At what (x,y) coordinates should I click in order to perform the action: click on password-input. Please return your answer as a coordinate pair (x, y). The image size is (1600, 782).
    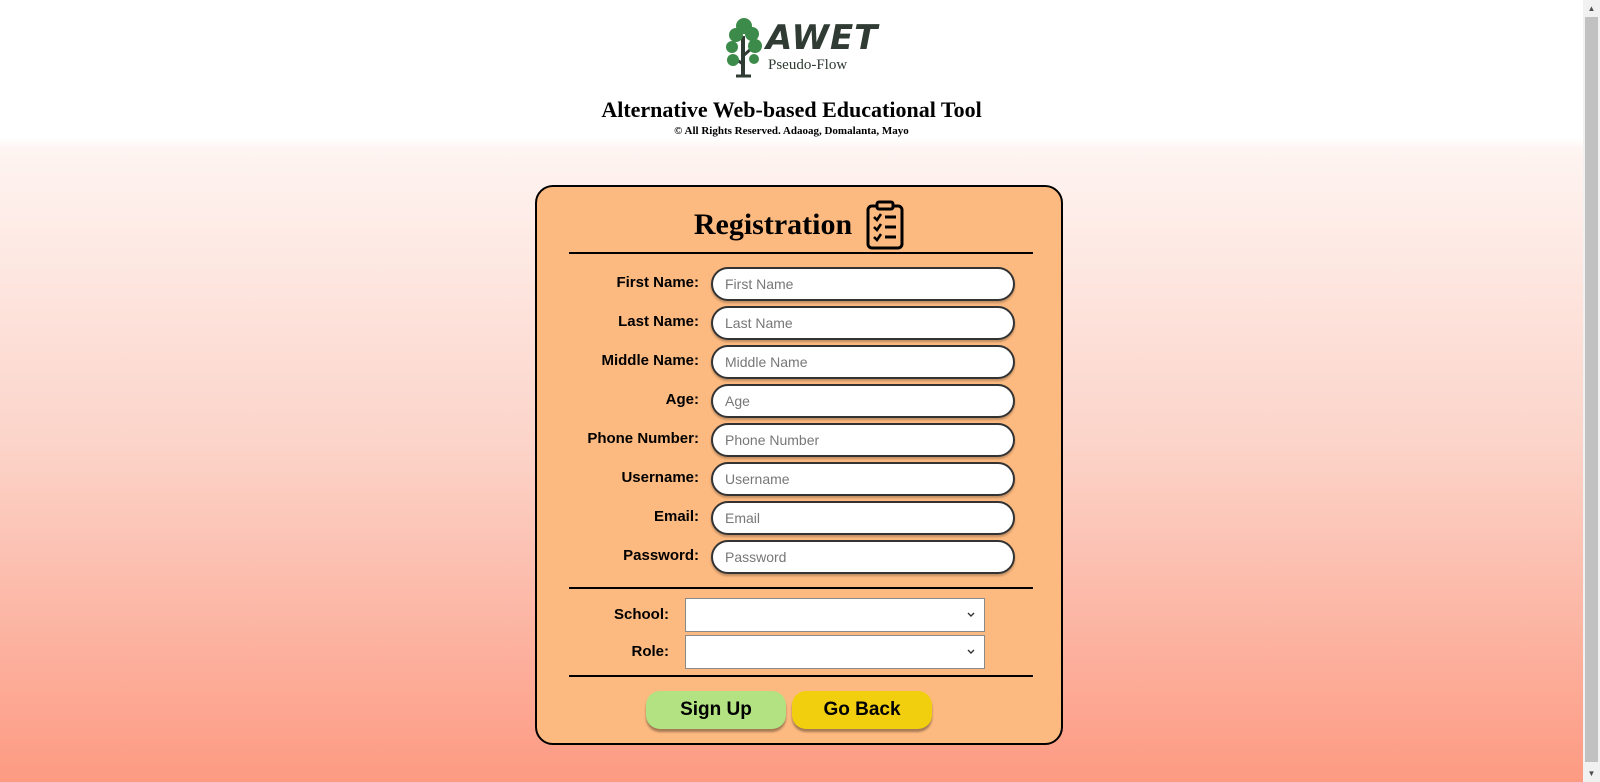
    Looking at the image, I should click on (863, 557).